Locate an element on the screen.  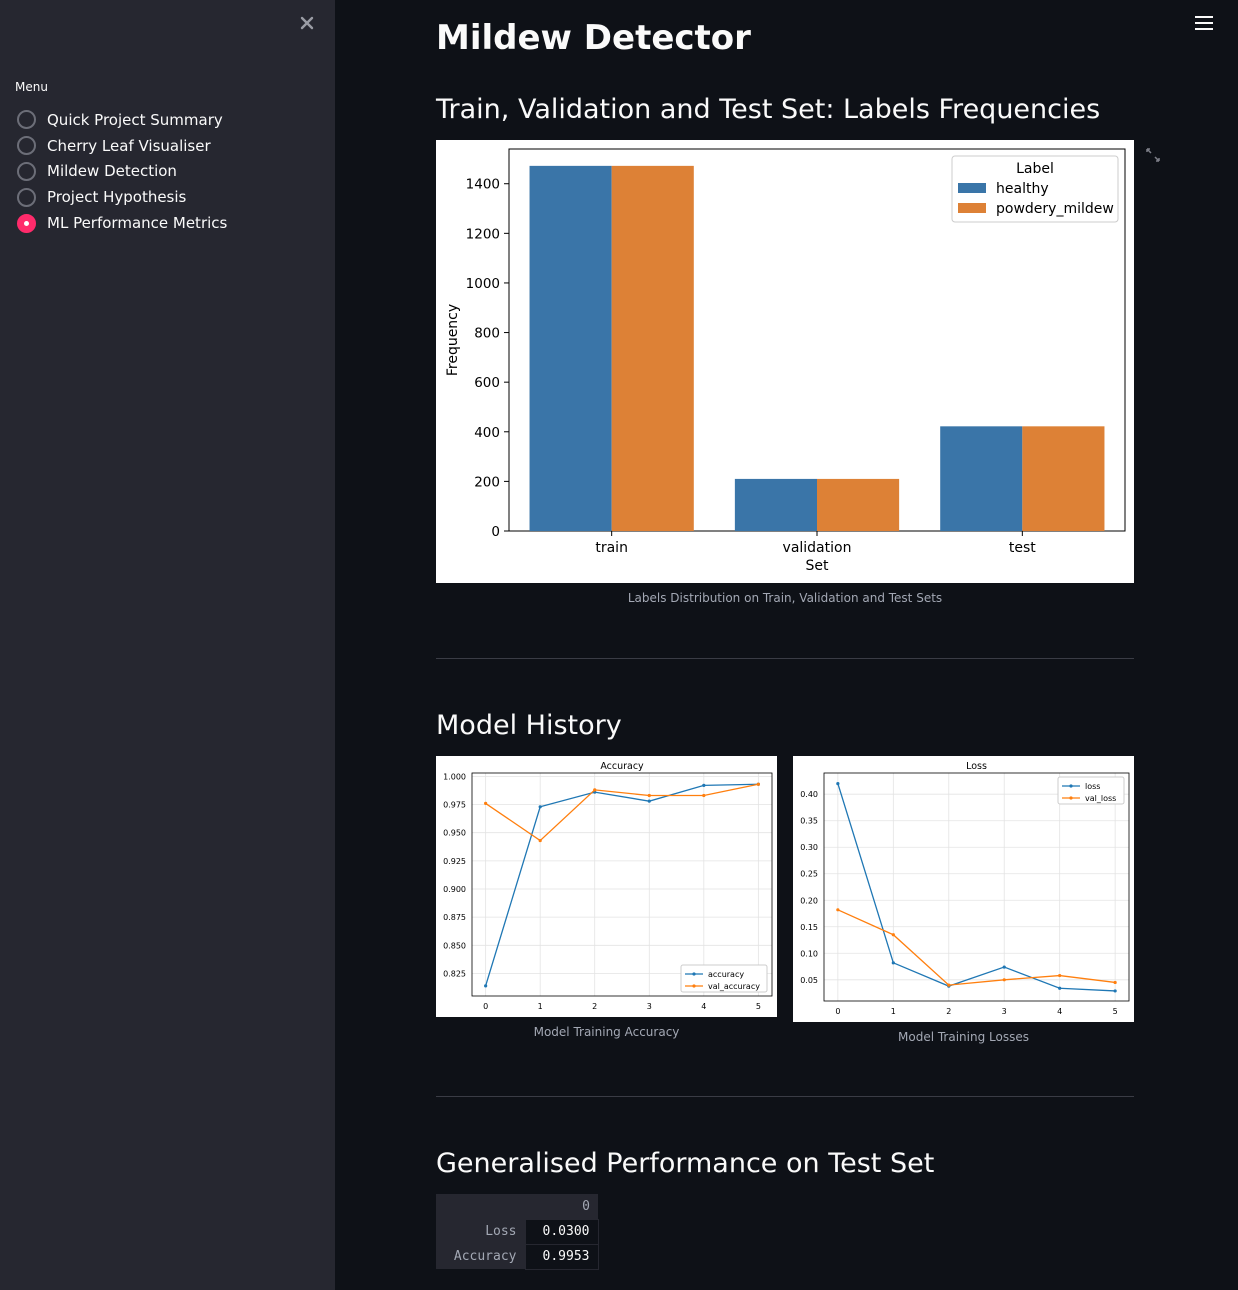
bar-healthy-validation is located at coordinates (775, 504).